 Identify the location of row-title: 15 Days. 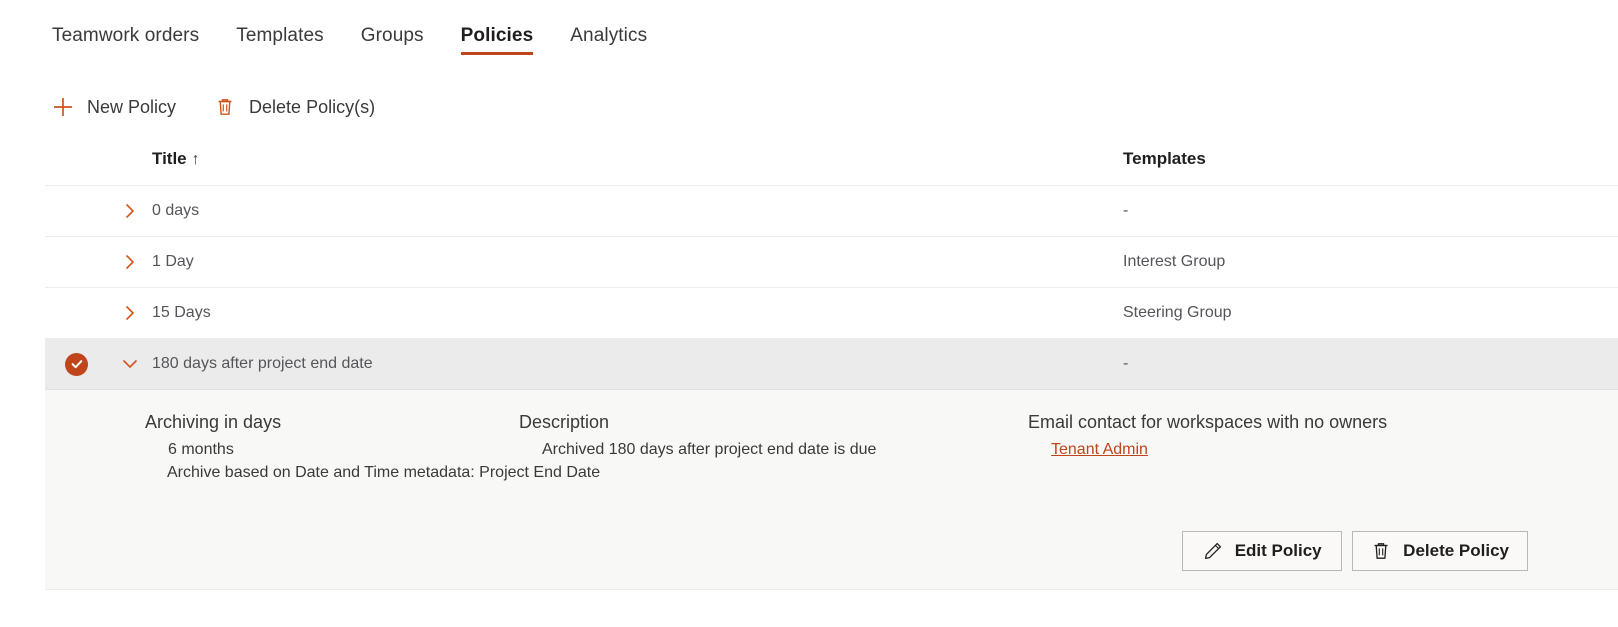
(181, 312).